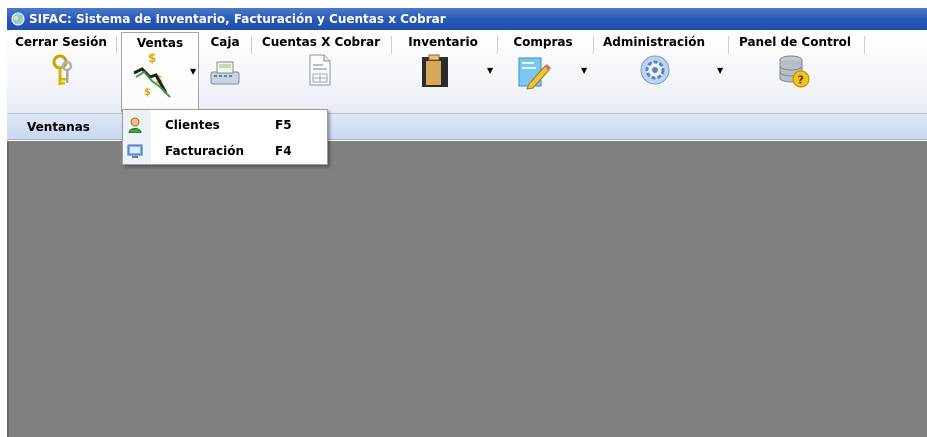 This screenshot has width=927, height=437. I want to click on cash-register-icon, so click(225, 73).